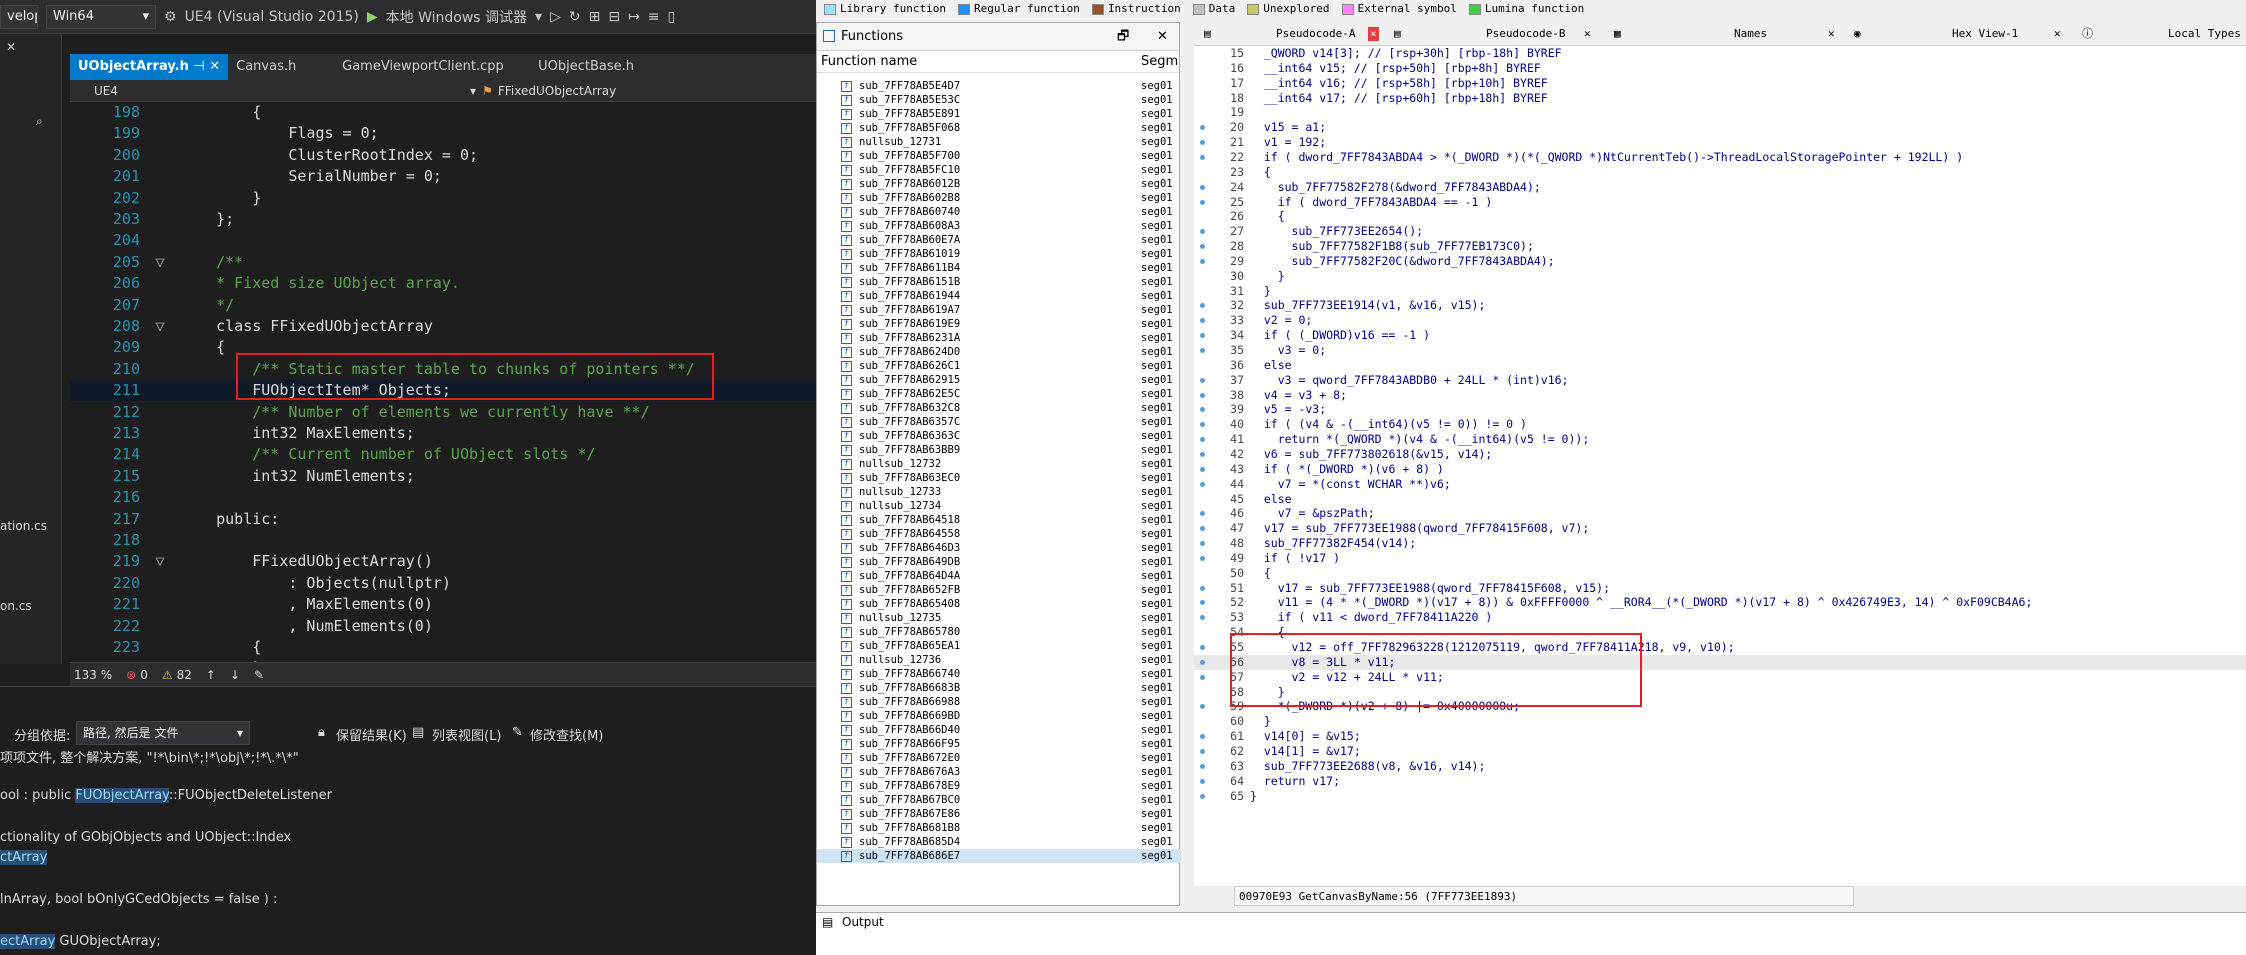  What do you see at coordinates (443, 519) in the screenshot?
I see `code-line: 217 public:` at bounding box center [443, 519].